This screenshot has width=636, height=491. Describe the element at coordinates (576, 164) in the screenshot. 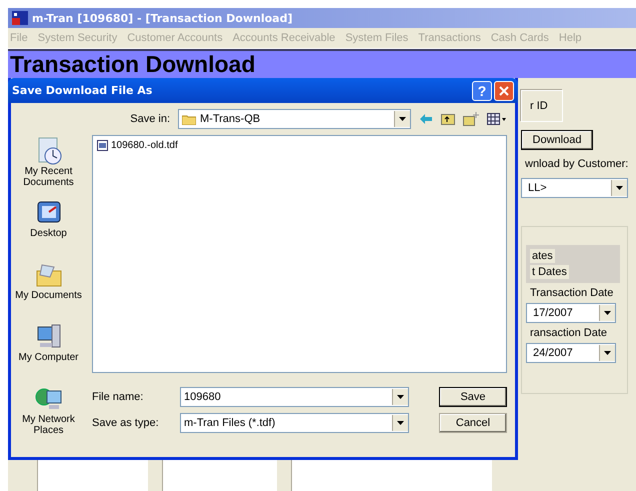

I see `customer-label: wnload by Customer:` at that location.